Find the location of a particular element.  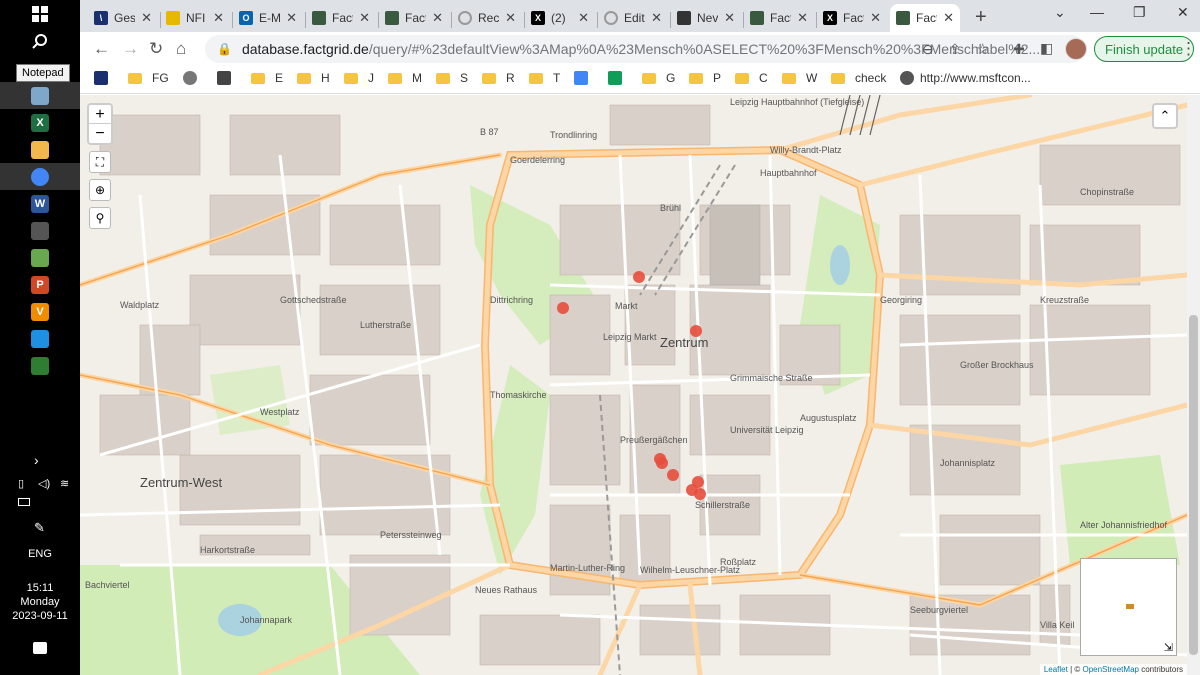

tab-search-icon: ⌄ is located at coordinates (1060, 12).